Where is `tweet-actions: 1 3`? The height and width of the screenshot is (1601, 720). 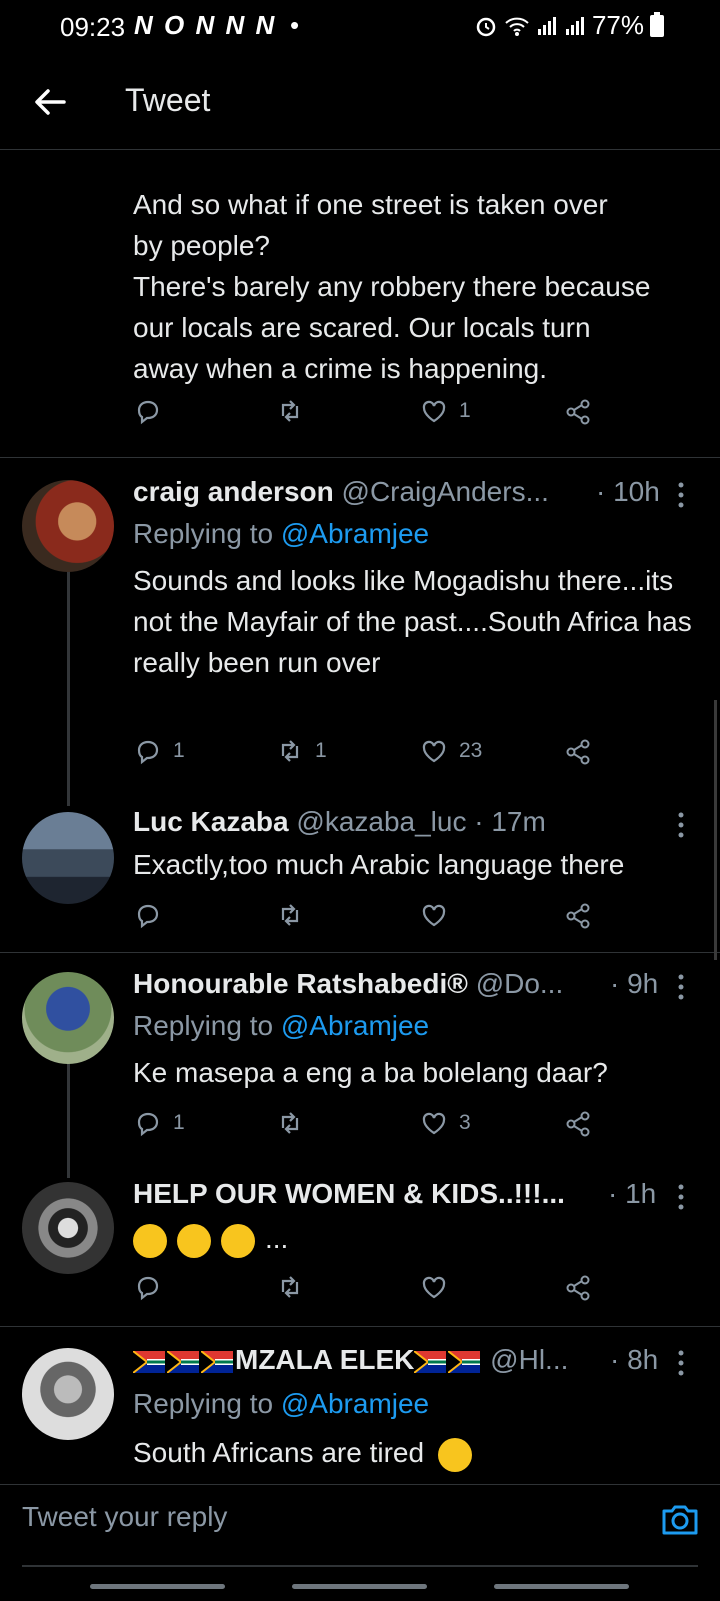
tweet-actions: 1 3 is located at coordinates (373, 1125).